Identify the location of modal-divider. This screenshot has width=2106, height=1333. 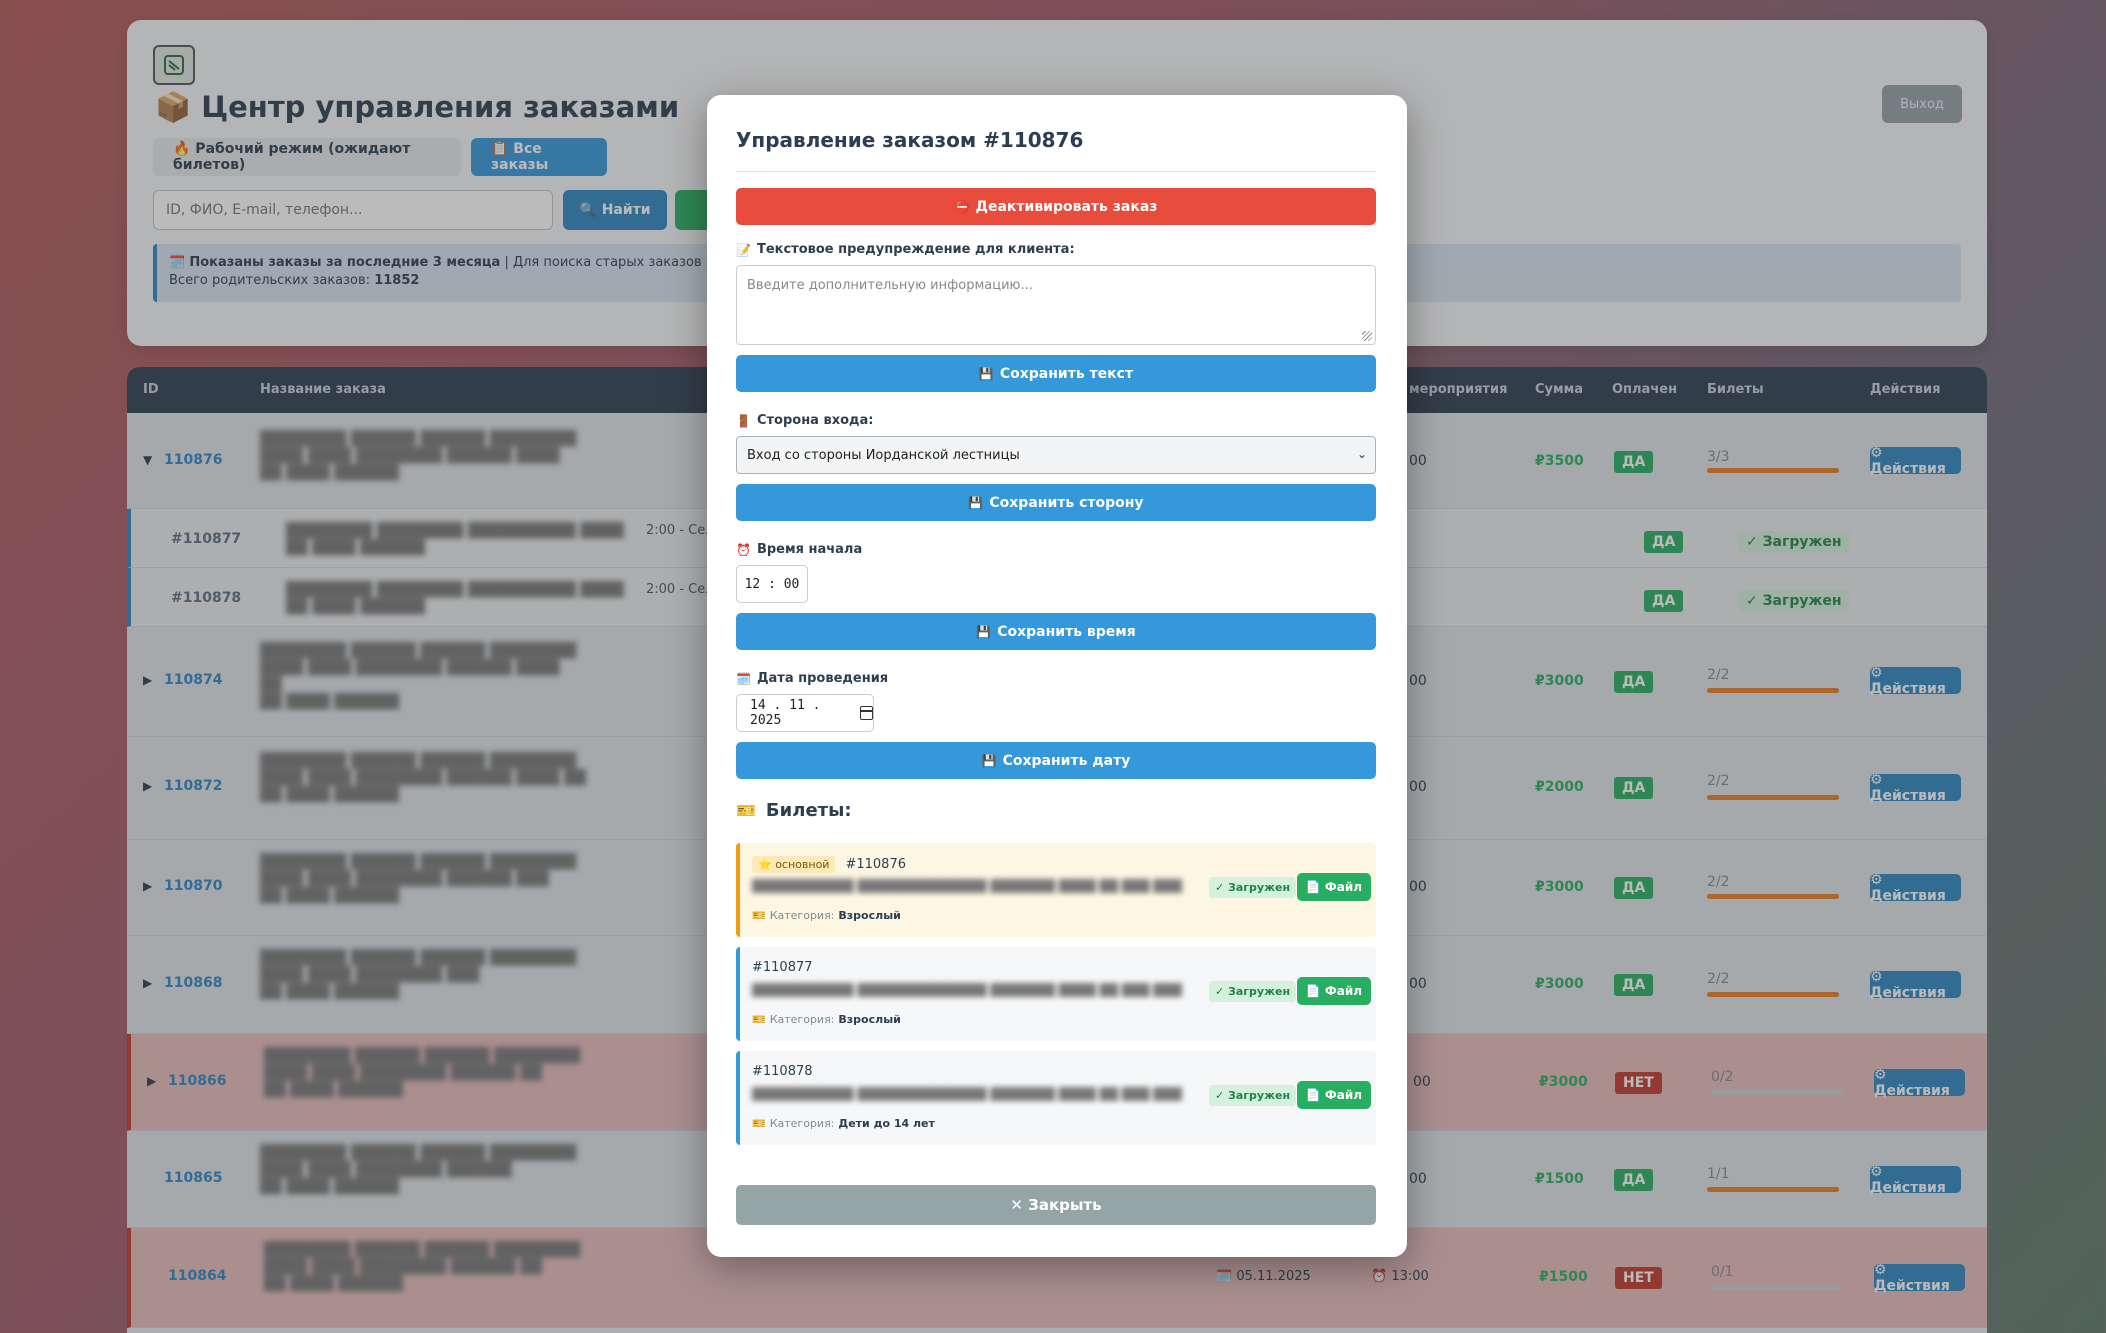
(1056, 171).